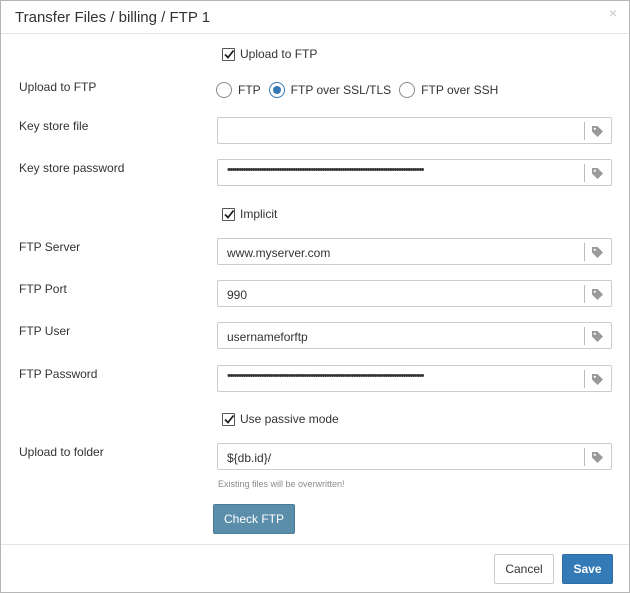 This screenshot has height=593, width=630. What do you see at coordinates (587, 569) in the screenshot?
I see `save-button: Save` at bounding box center [587, 569].